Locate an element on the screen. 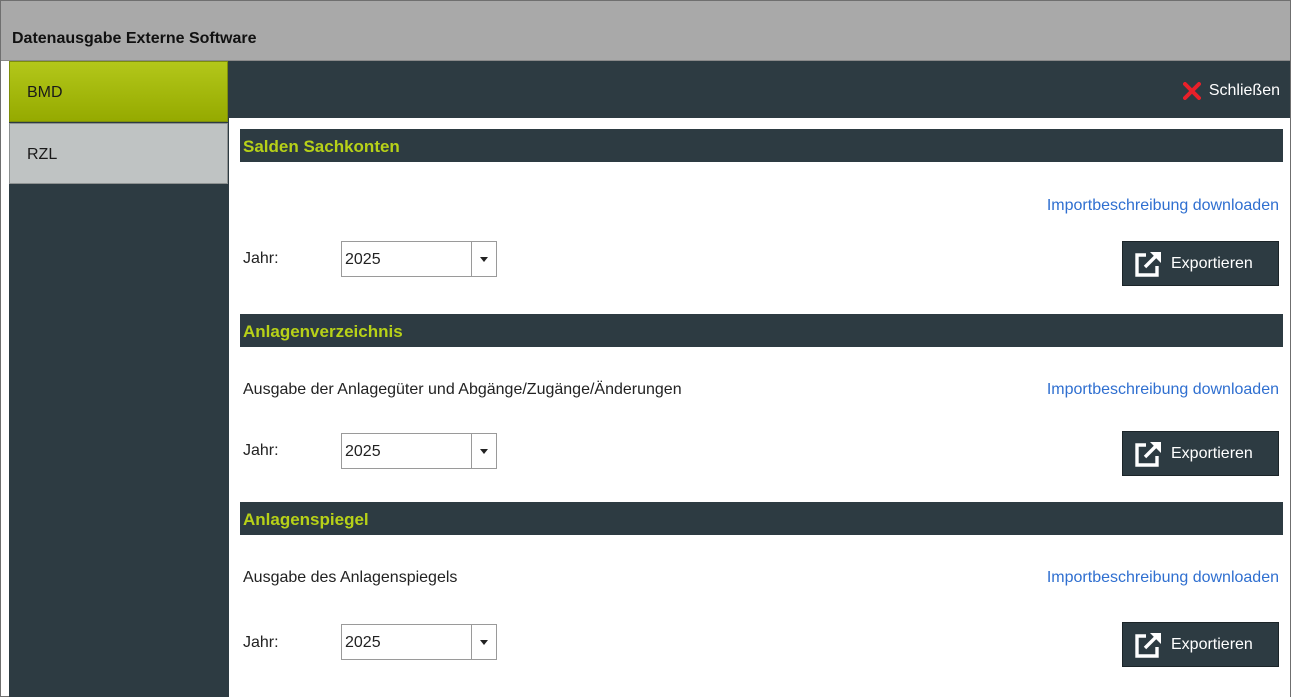 This screenshot has height=697, width=1291. section-description: Ausgabe des Anlagenspiegels is located at coordinates (350, 577).